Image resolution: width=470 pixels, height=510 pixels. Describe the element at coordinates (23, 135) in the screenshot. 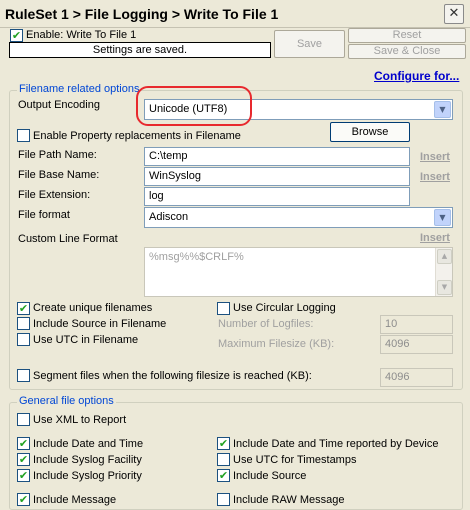

I see `property-replacement-checkbox` at that location.